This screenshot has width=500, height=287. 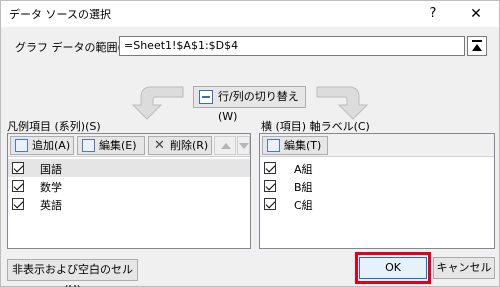 What do you see at coordinates (51, 205) in the screenshot?
I see `series-item-label: 英語` at bounding box center [51, 205].